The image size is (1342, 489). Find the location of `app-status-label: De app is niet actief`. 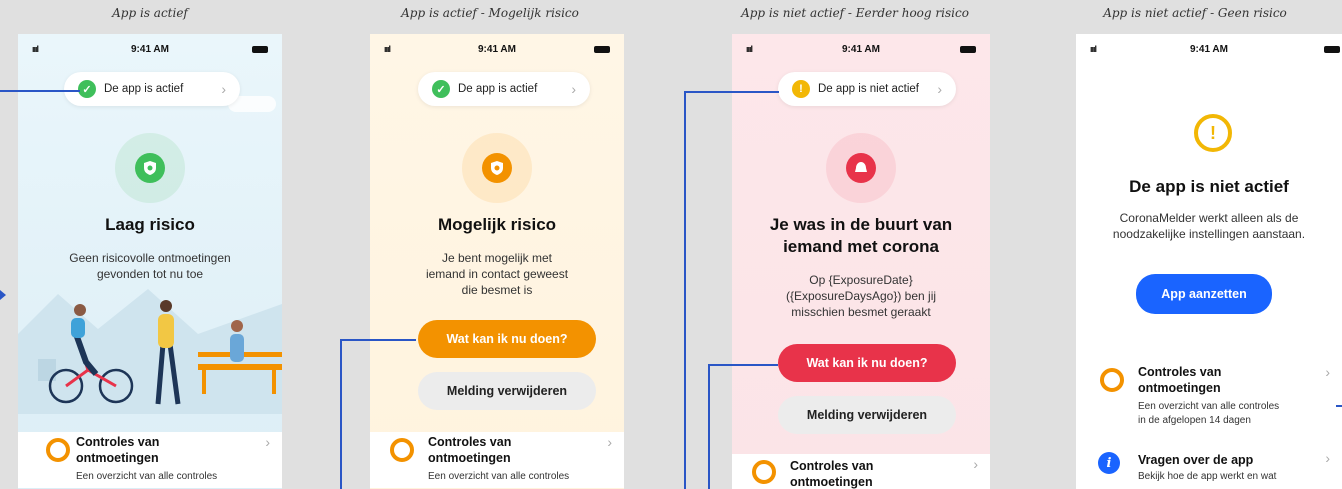

app-status-label: De app is niet actief is located at coordinates (869, 89).